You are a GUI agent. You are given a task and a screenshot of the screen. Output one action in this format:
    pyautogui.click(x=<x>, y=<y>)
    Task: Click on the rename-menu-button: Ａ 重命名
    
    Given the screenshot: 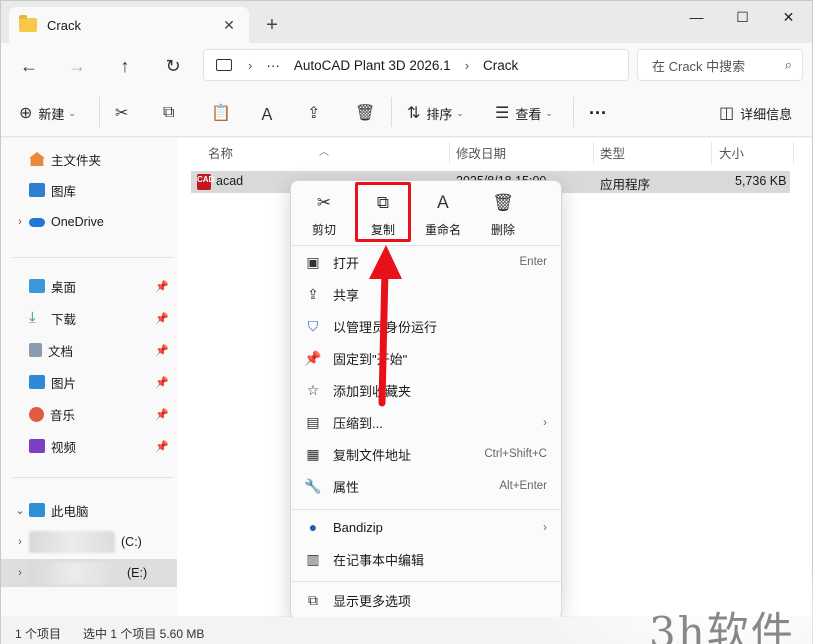 What is the action you would take?
    pyautogui.click(x=443, y=217)
    